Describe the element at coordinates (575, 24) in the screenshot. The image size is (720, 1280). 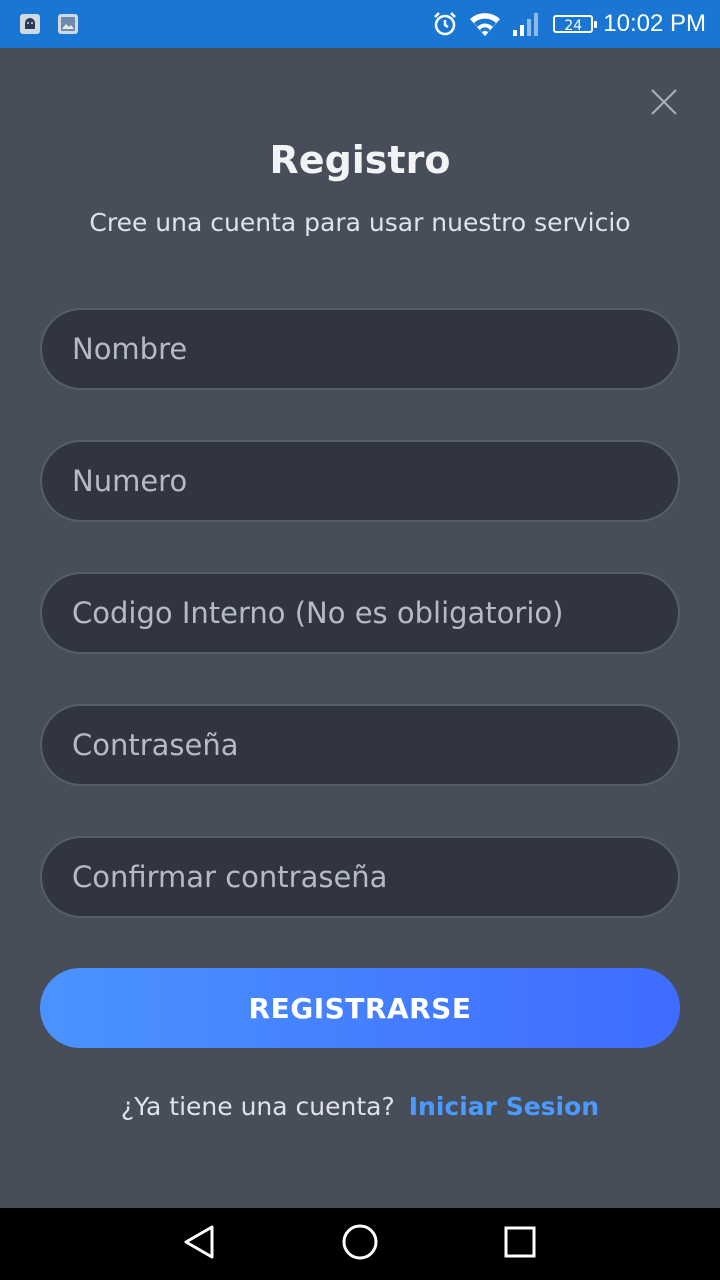
I see `battery-icon: 24` at that location.